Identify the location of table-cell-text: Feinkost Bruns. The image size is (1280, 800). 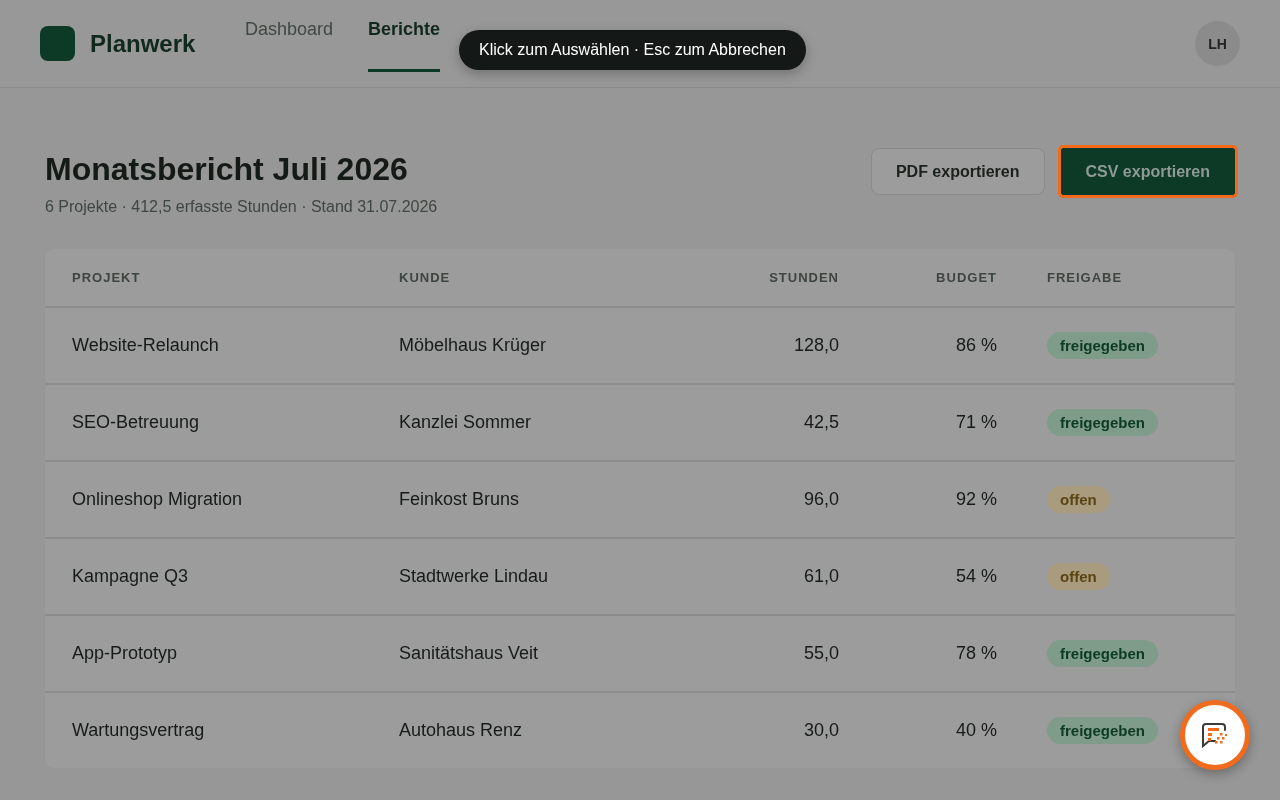
(460, 499).